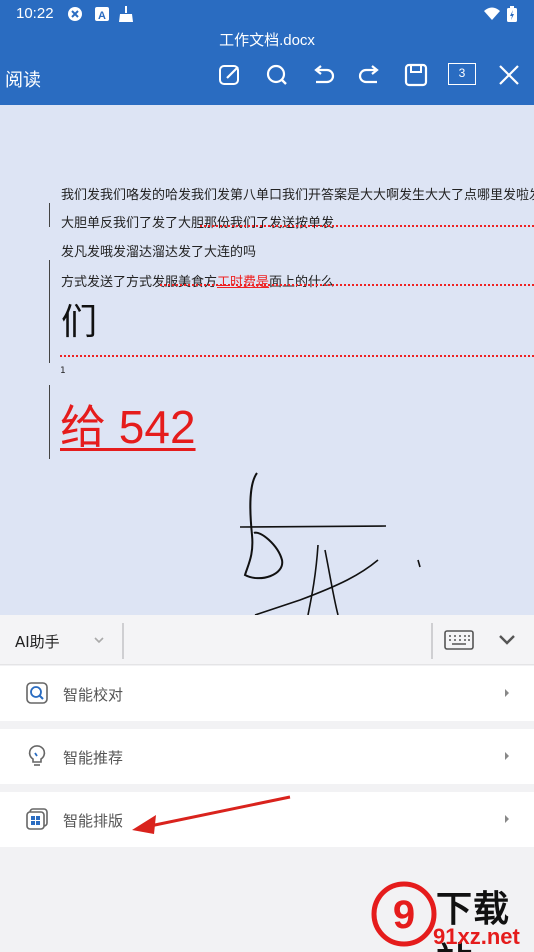 This screenshot has height=952, width=534. I want to click on app-a-icon: A, so click(102, 14).